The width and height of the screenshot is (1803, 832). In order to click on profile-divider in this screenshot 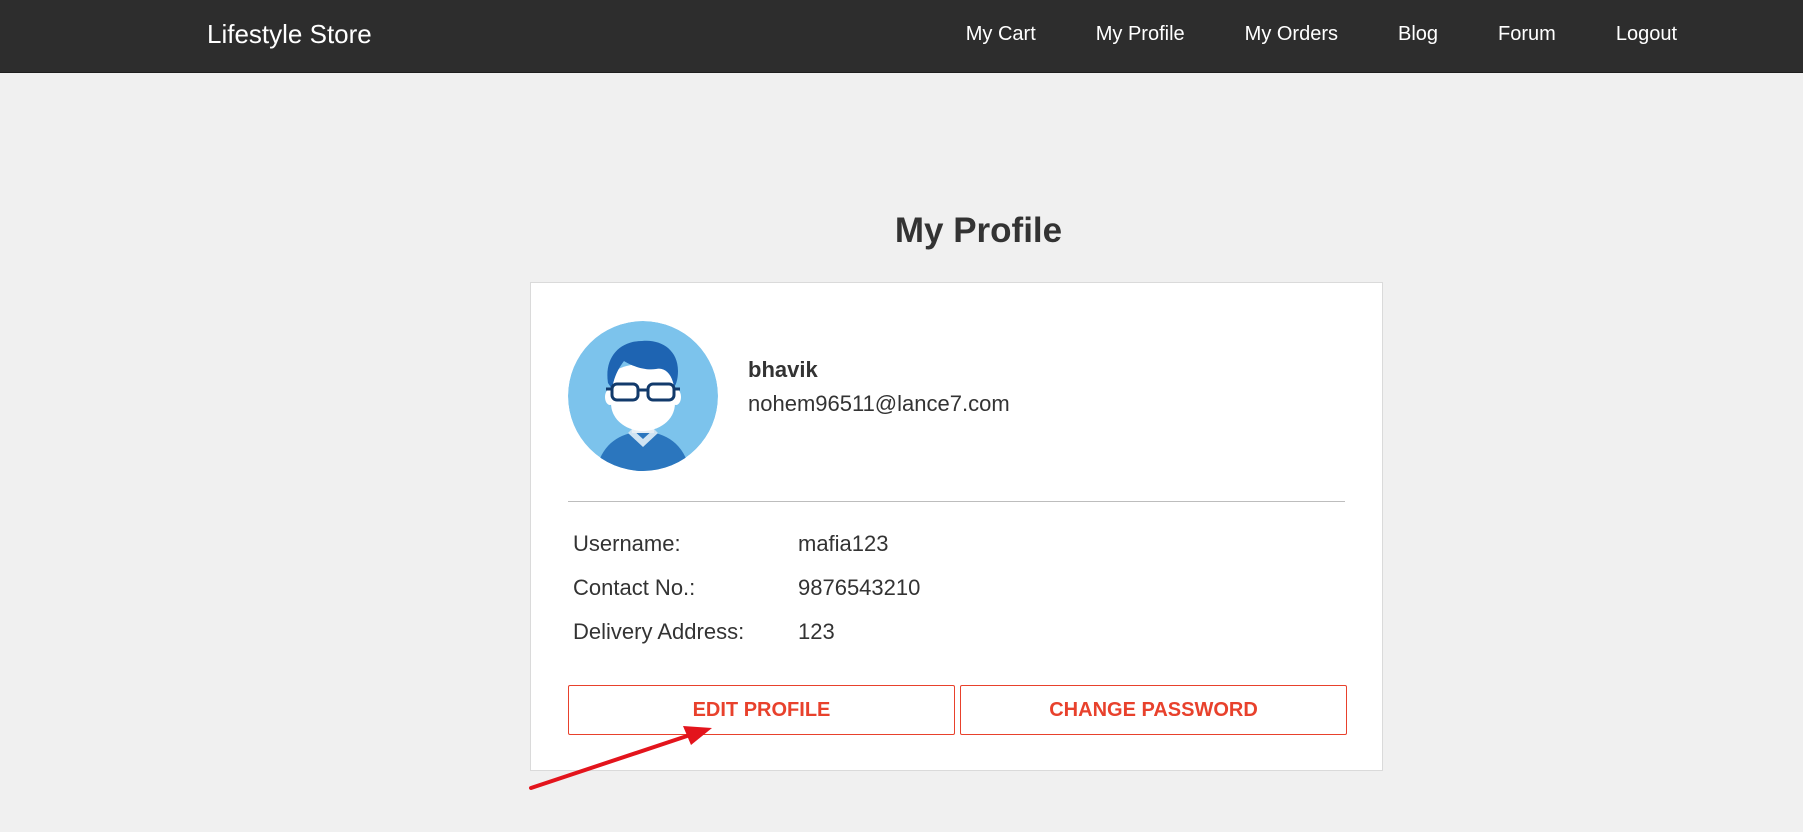, I will do `click(956, 501)`.